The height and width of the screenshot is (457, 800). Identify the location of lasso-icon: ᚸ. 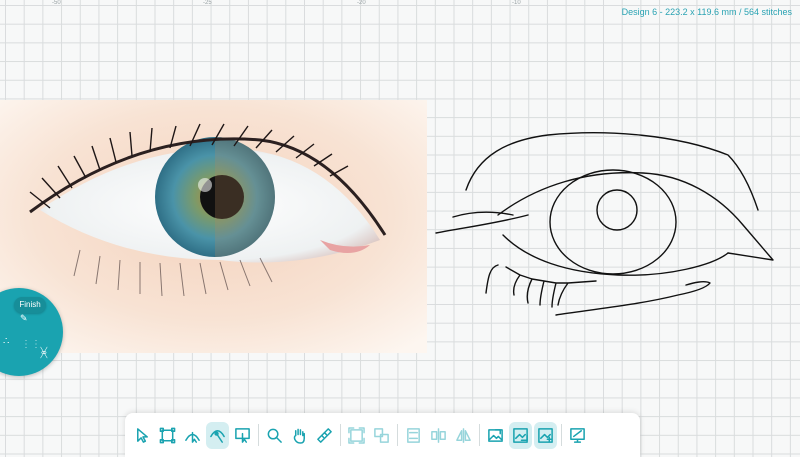
(44, 352).